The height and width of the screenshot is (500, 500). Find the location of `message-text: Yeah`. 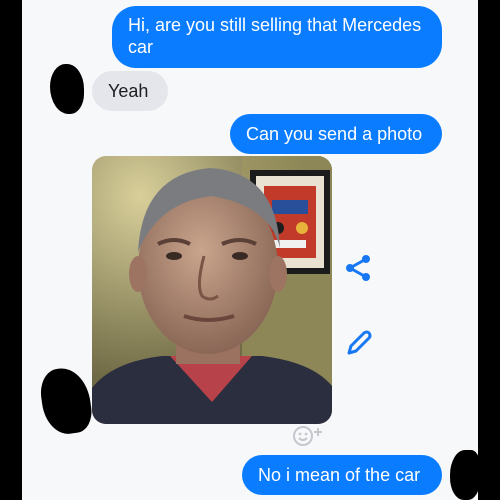

message-text: Yeah is located at coordinates (128, 91).